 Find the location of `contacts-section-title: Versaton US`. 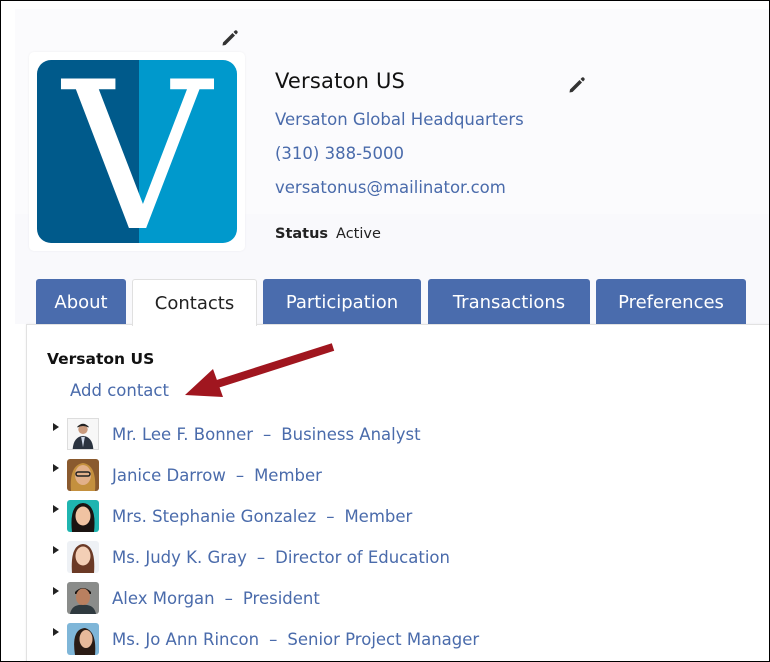

contacts-section-title: Versaton US is located at coordinates (101, 359).